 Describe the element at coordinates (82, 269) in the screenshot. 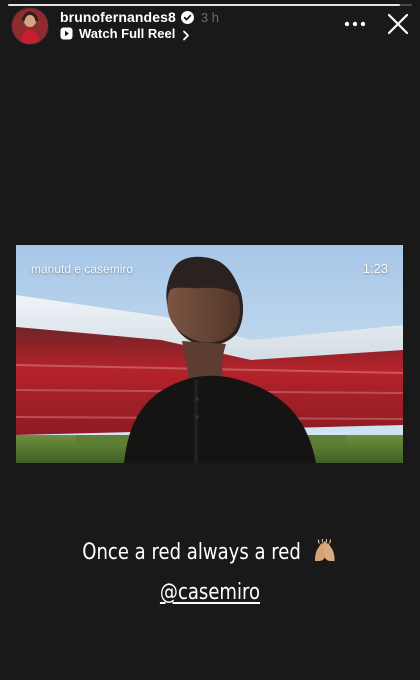

I see `reel-handle-text: manutd e casemiro` at that location.